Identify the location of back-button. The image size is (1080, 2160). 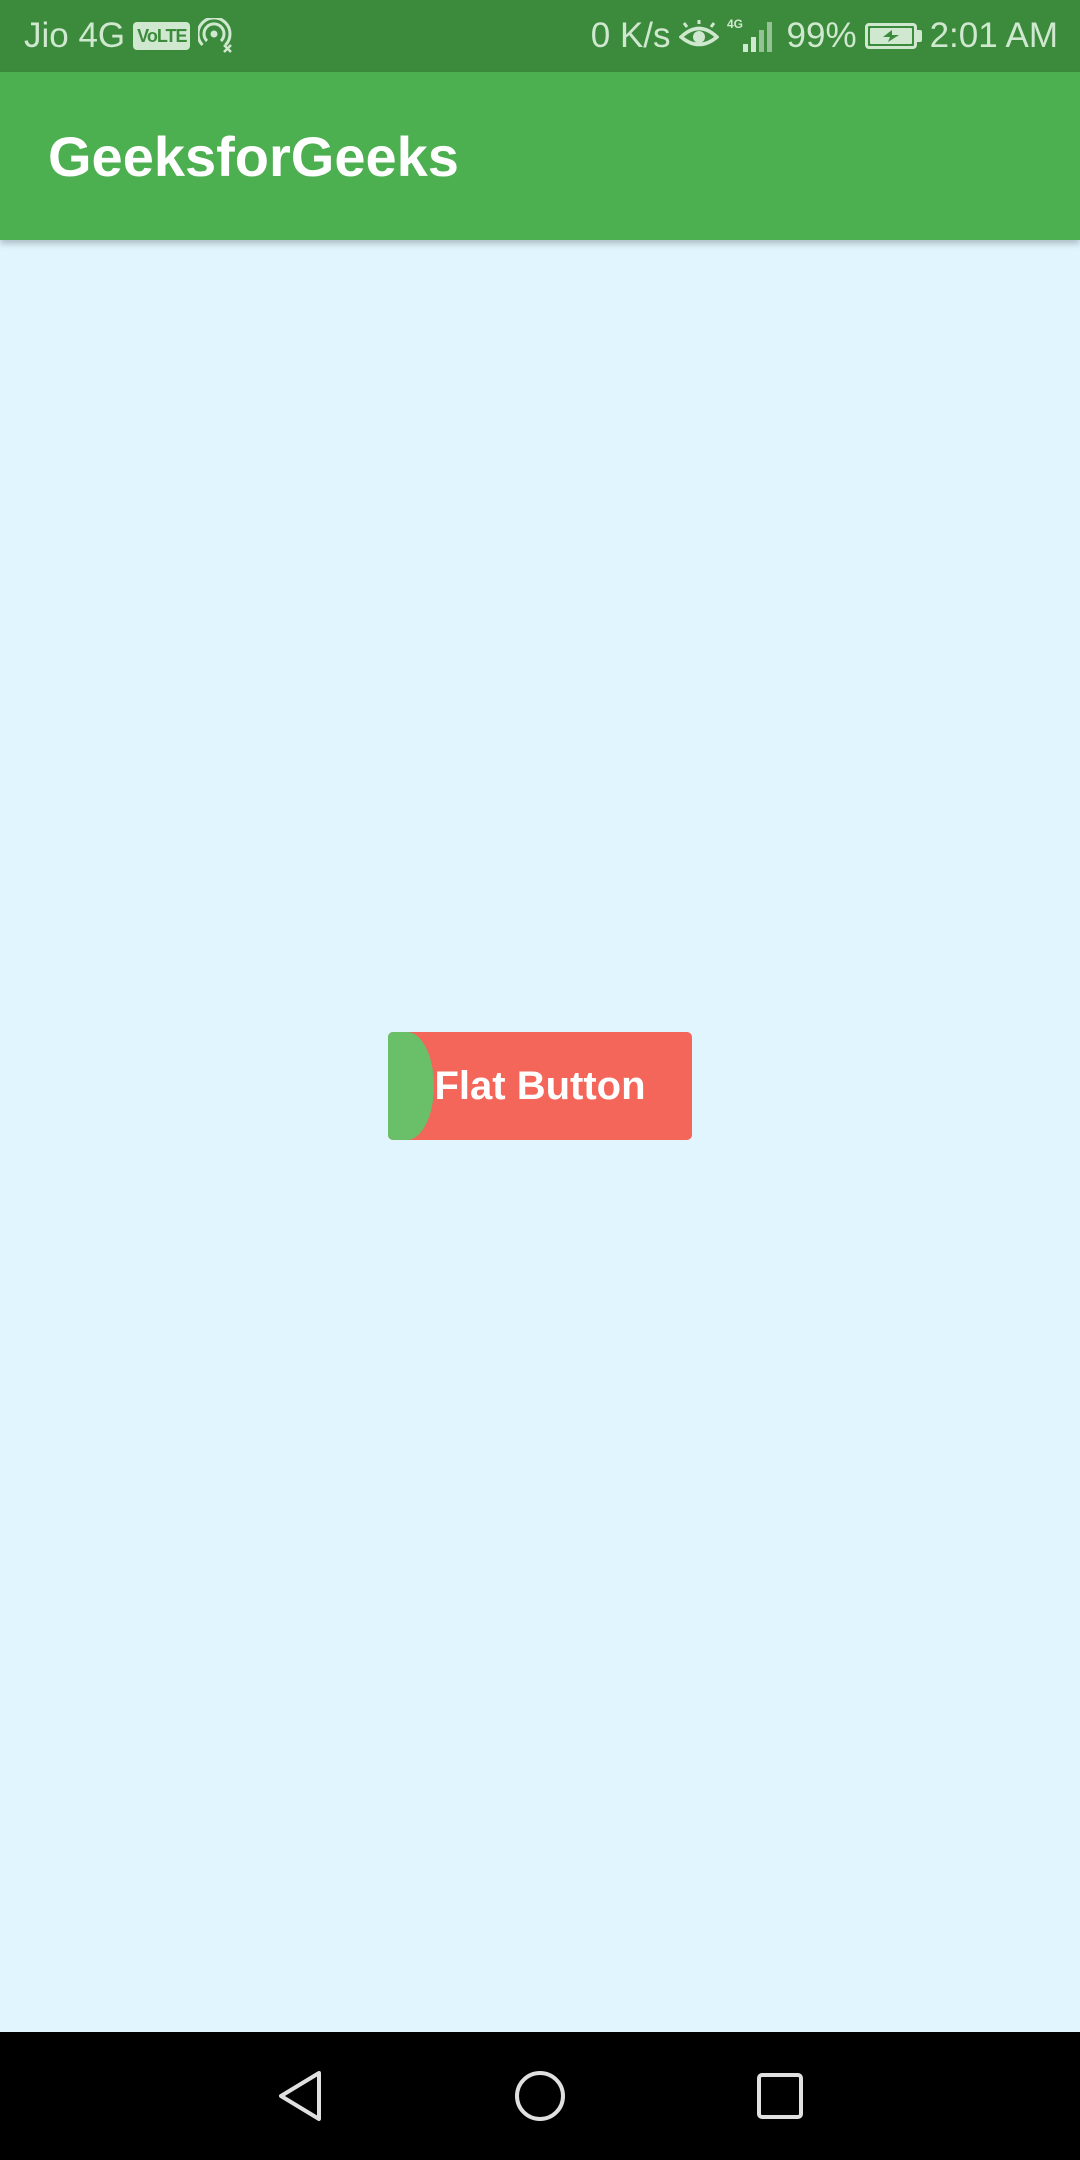
(300, 2096).